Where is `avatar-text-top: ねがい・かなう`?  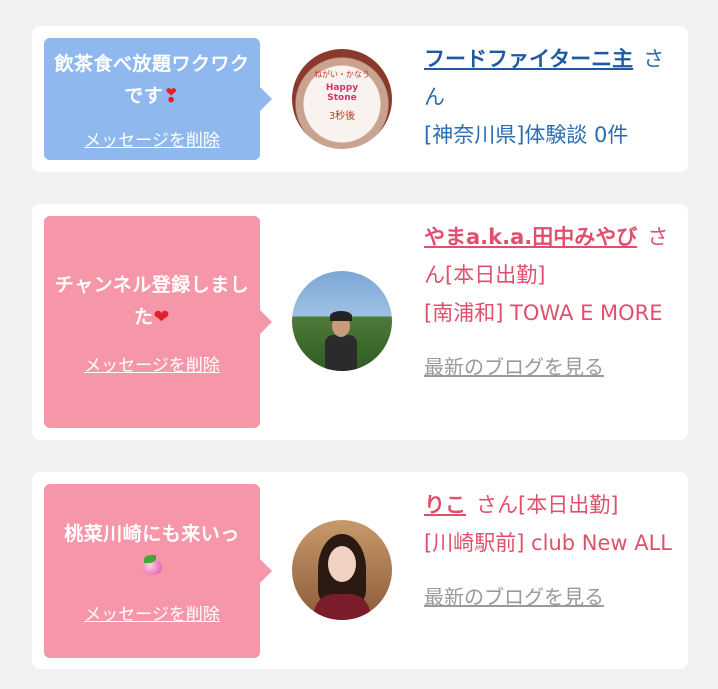 avatar-text-top: ねがい・かなう is located at coordinates (342, 74).